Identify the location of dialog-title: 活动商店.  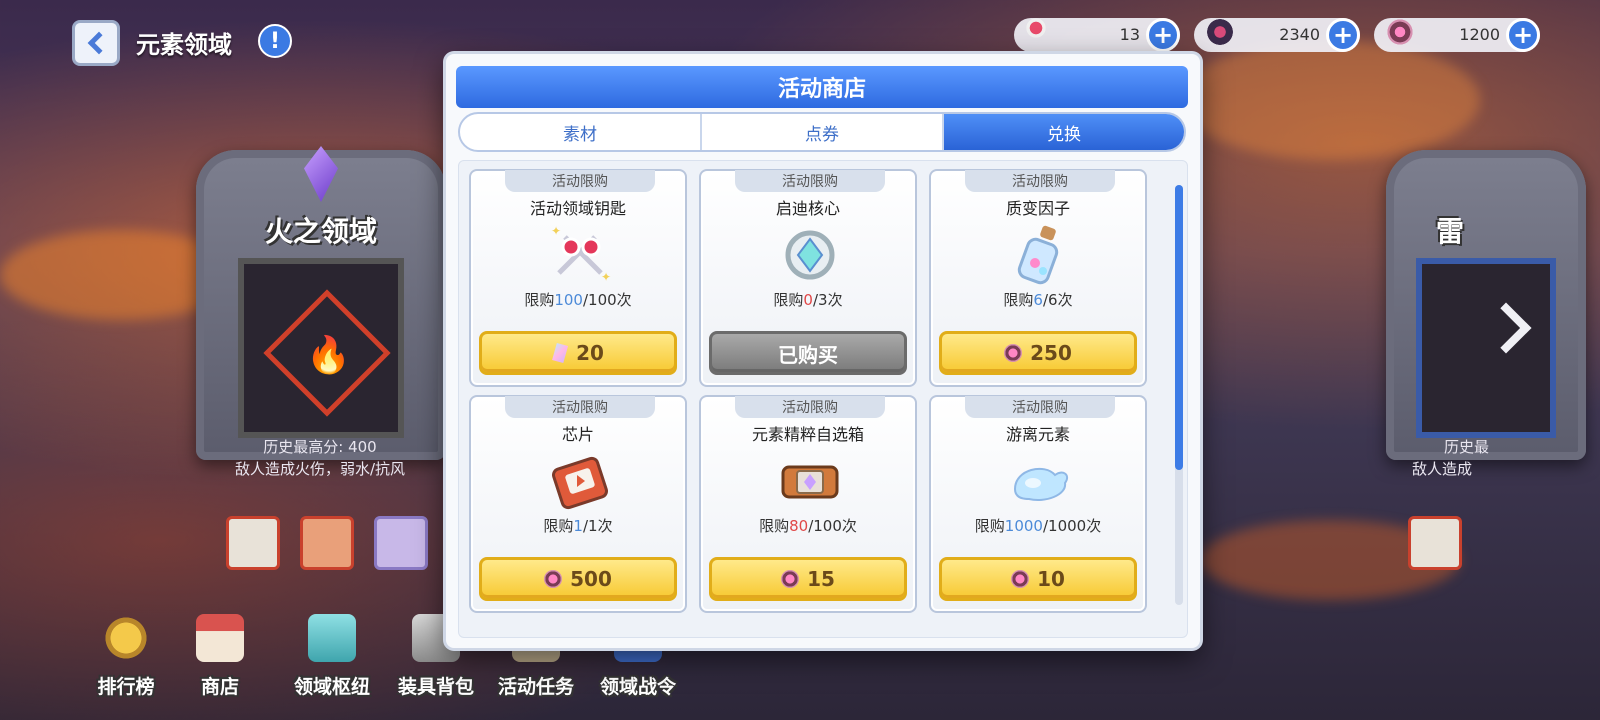
(822, 87).